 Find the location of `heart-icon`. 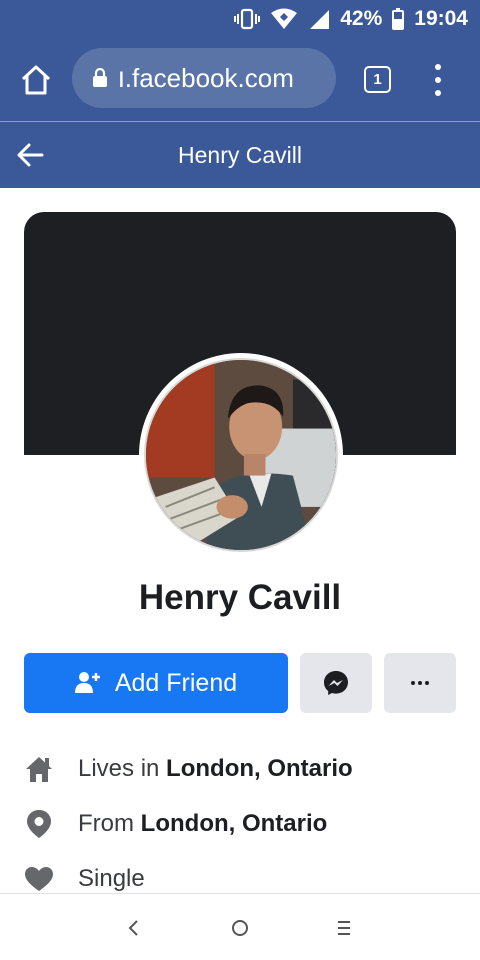

heart-icon is located at coordinates (39, 879).